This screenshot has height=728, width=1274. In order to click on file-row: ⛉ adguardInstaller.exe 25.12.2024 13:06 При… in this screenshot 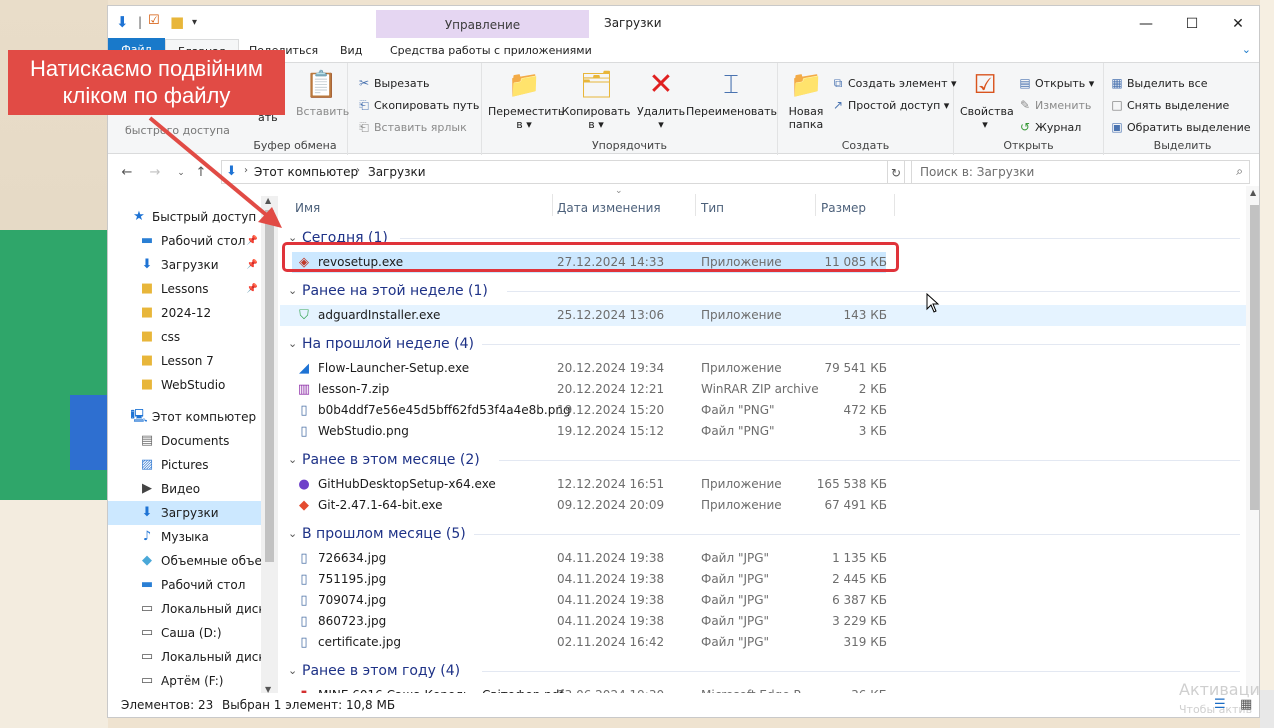, I will do `click(763, 315)`.